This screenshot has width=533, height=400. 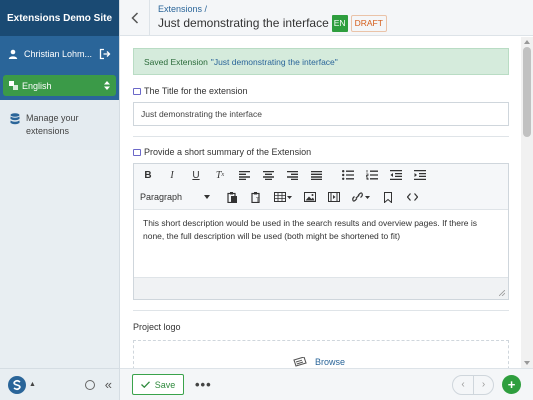 What do you see at coordinates (310, 197) in the screenshot?
I see `image-icon` at bounding box center [310, 197].